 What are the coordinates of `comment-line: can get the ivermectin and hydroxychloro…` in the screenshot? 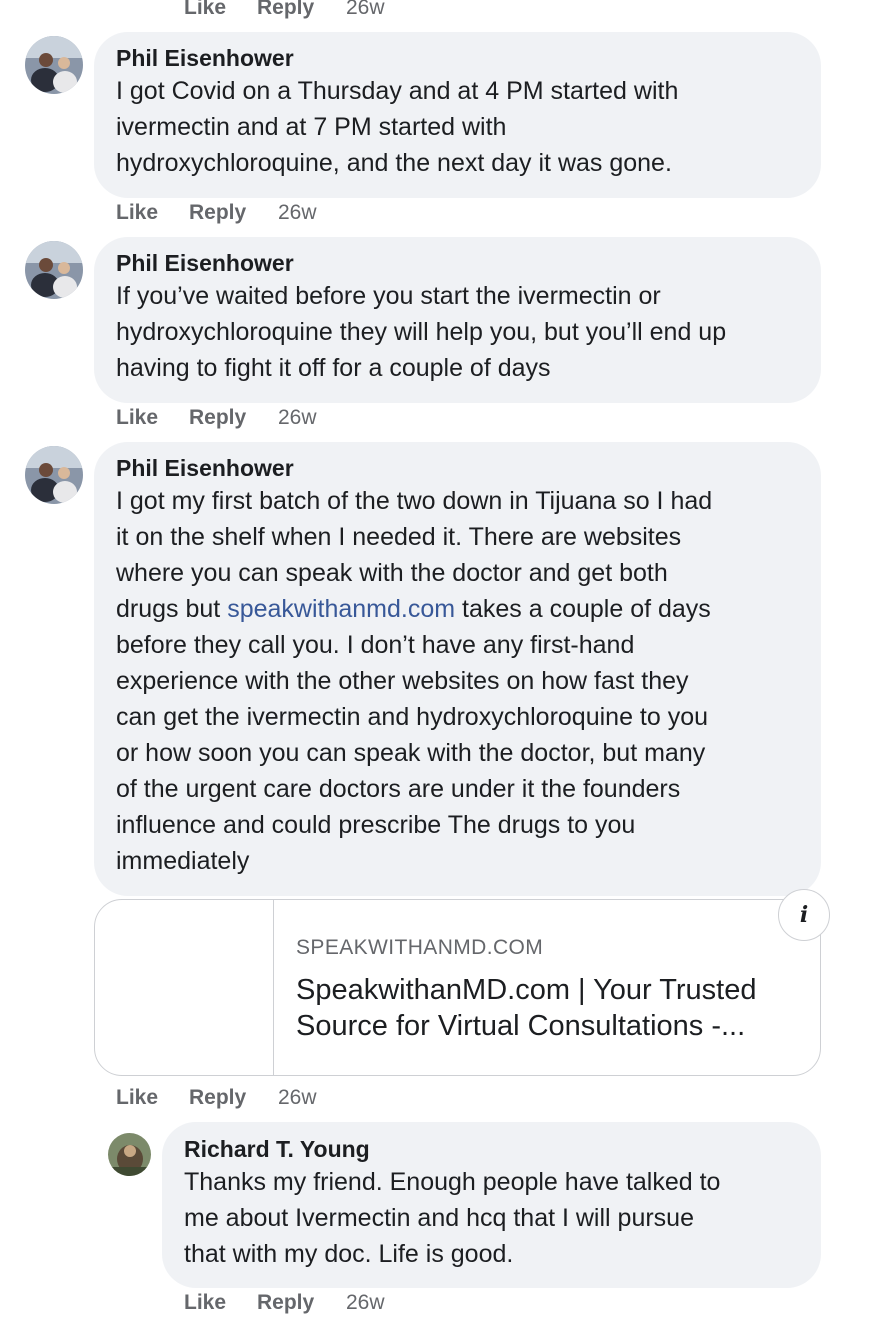 It's located at (412, 717).